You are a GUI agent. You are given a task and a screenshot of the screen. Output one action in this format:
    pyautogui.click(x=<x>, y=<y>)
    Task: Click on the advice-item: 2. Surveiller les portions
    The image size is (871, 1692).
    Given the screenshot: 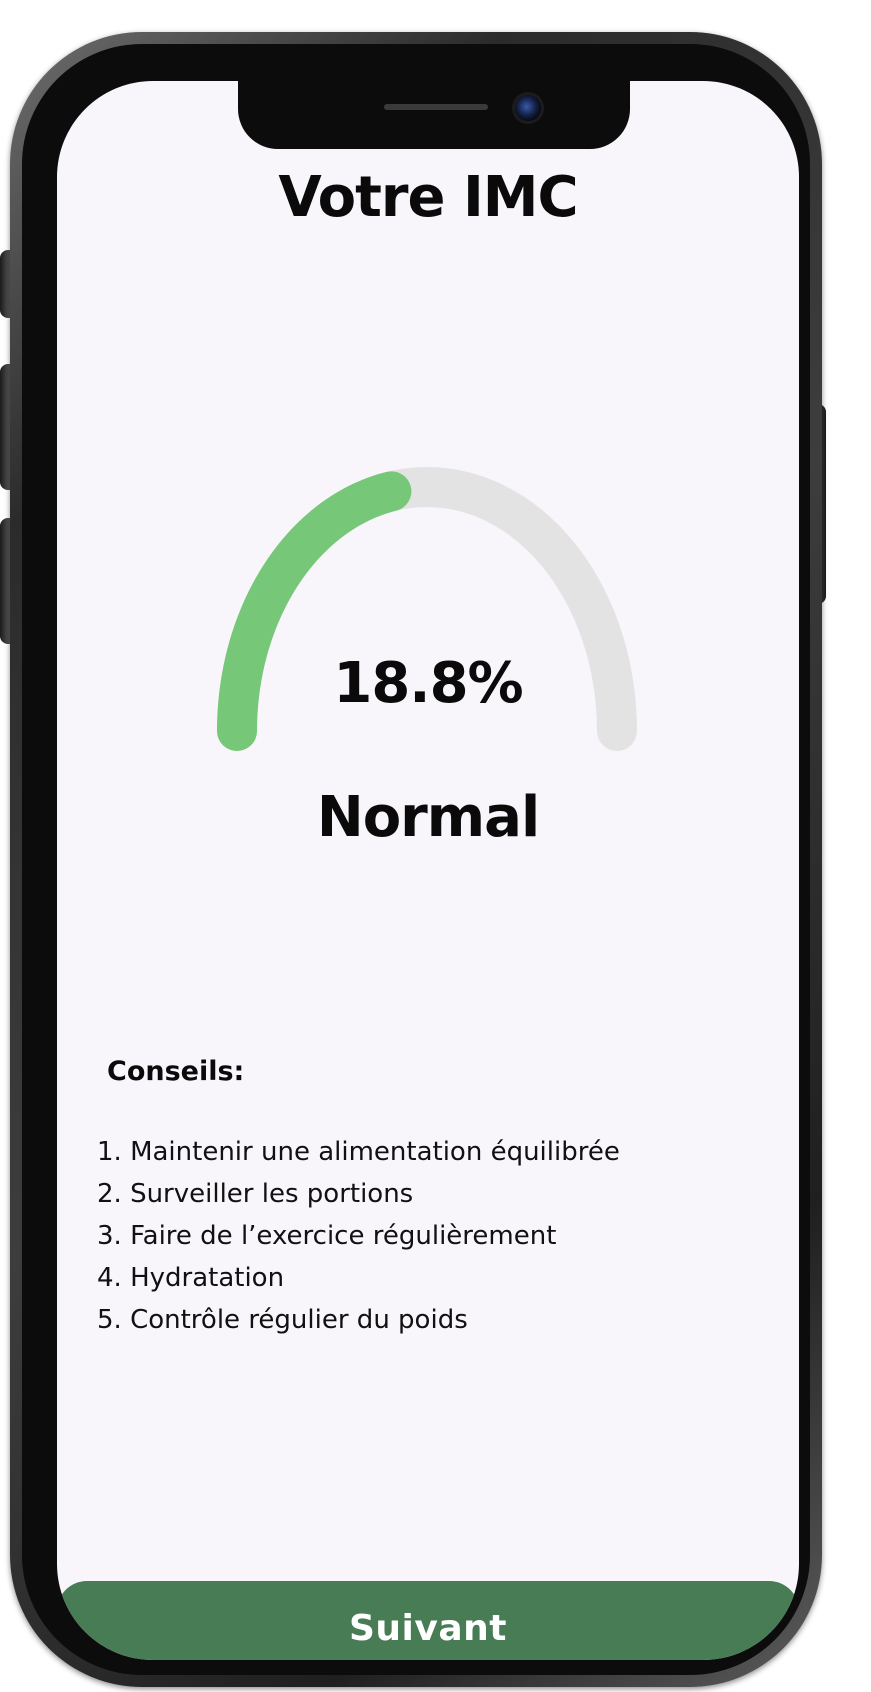 What is the action you would take?
    pyautogui.click(x=255, y=1194)
    